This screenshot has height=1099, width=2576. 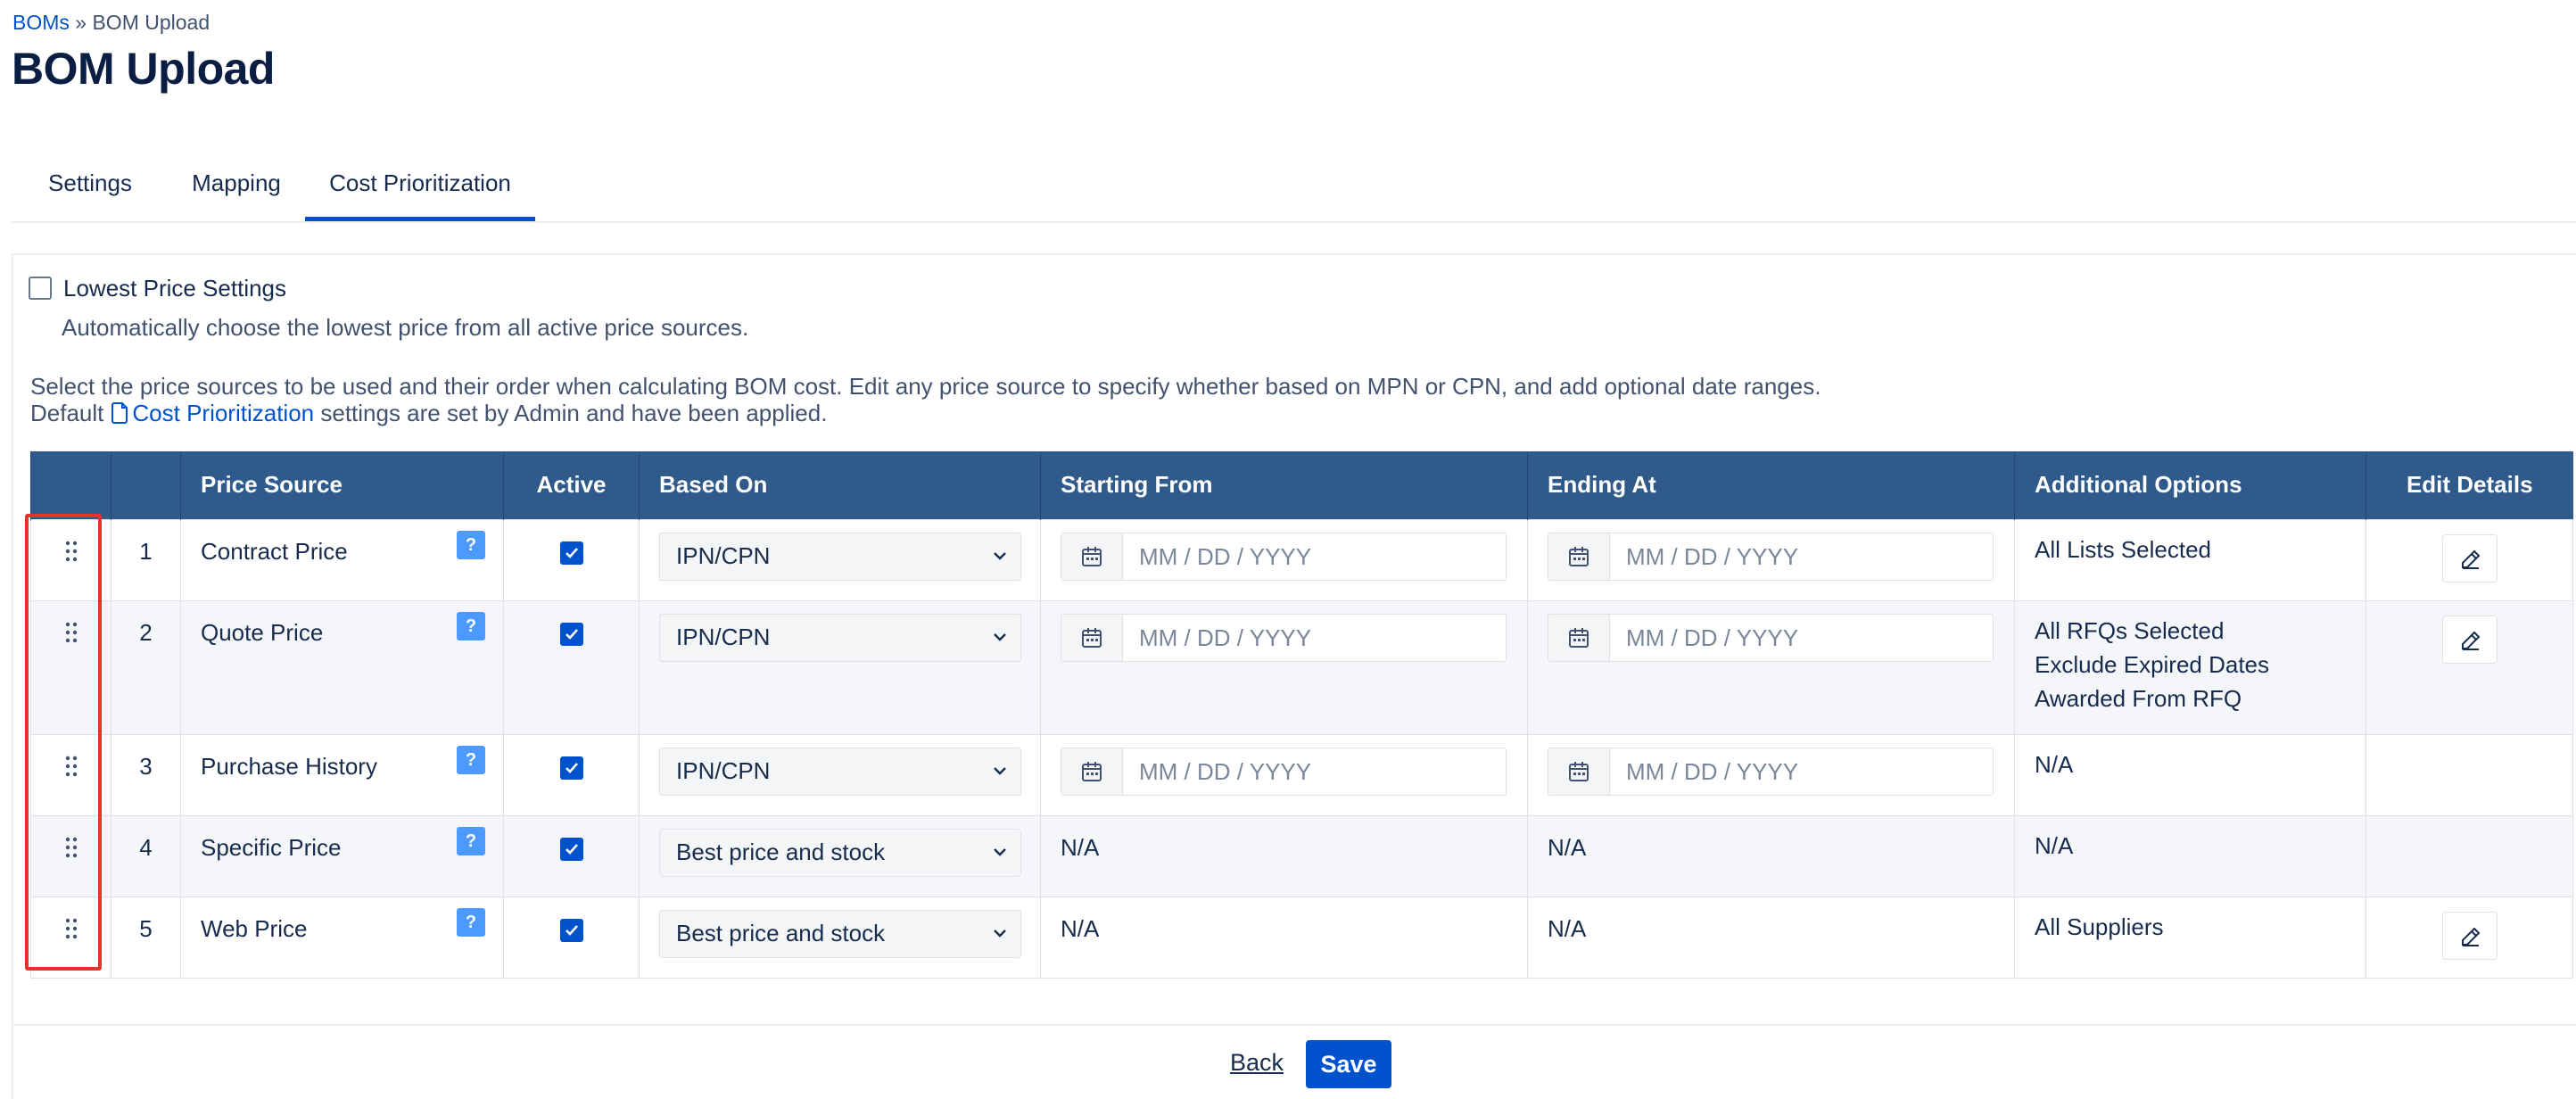 I want to click on col-header-ending-at: Ending At, so click(x=1771, y=485).